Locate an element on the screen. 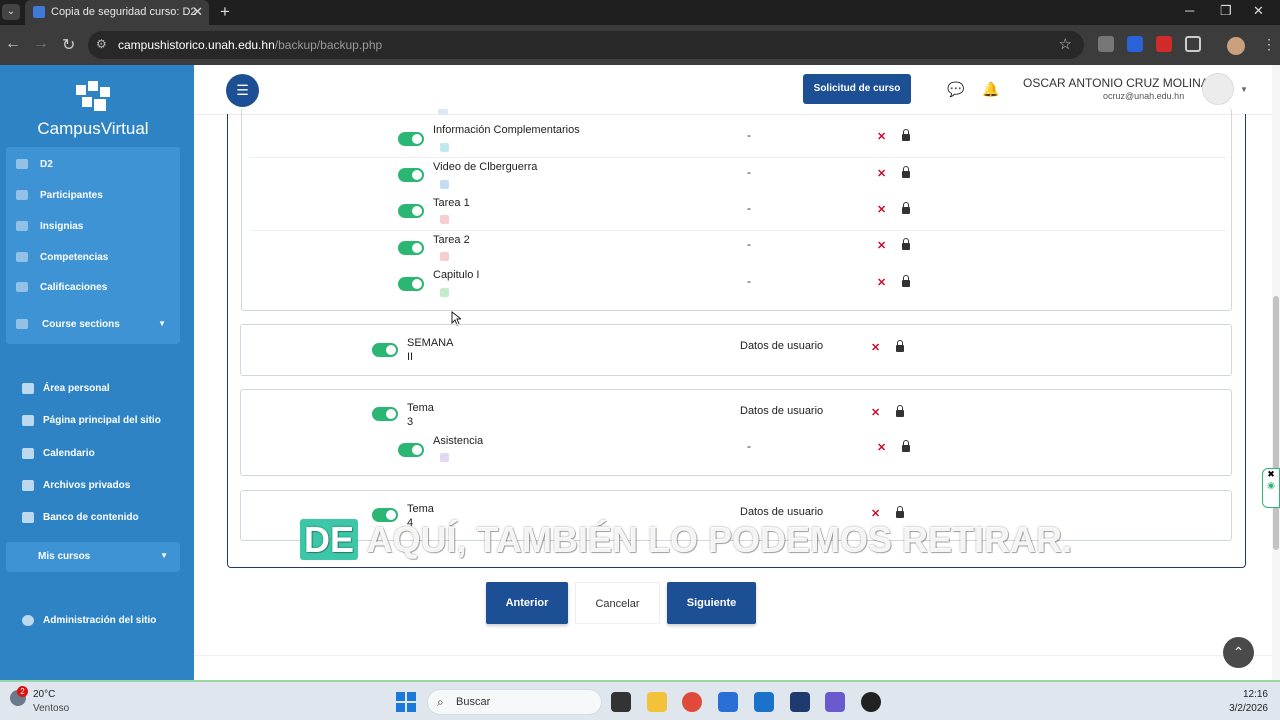 The width and height of the screenshot is (1280, 720). extension-m-icon is located at coordinates (1164, 44).